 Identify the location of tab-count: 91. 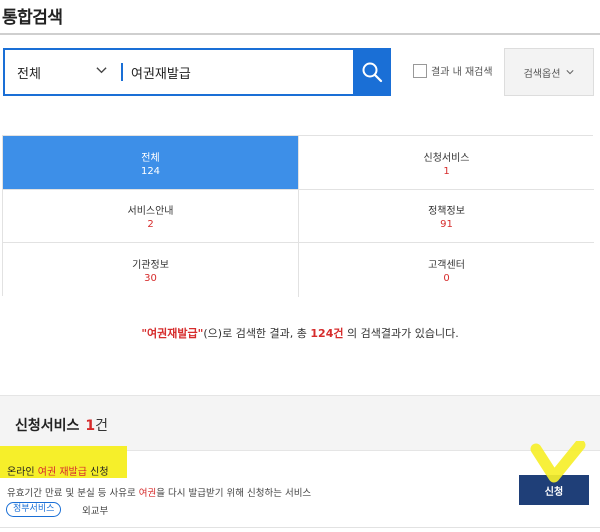
(446, 224).